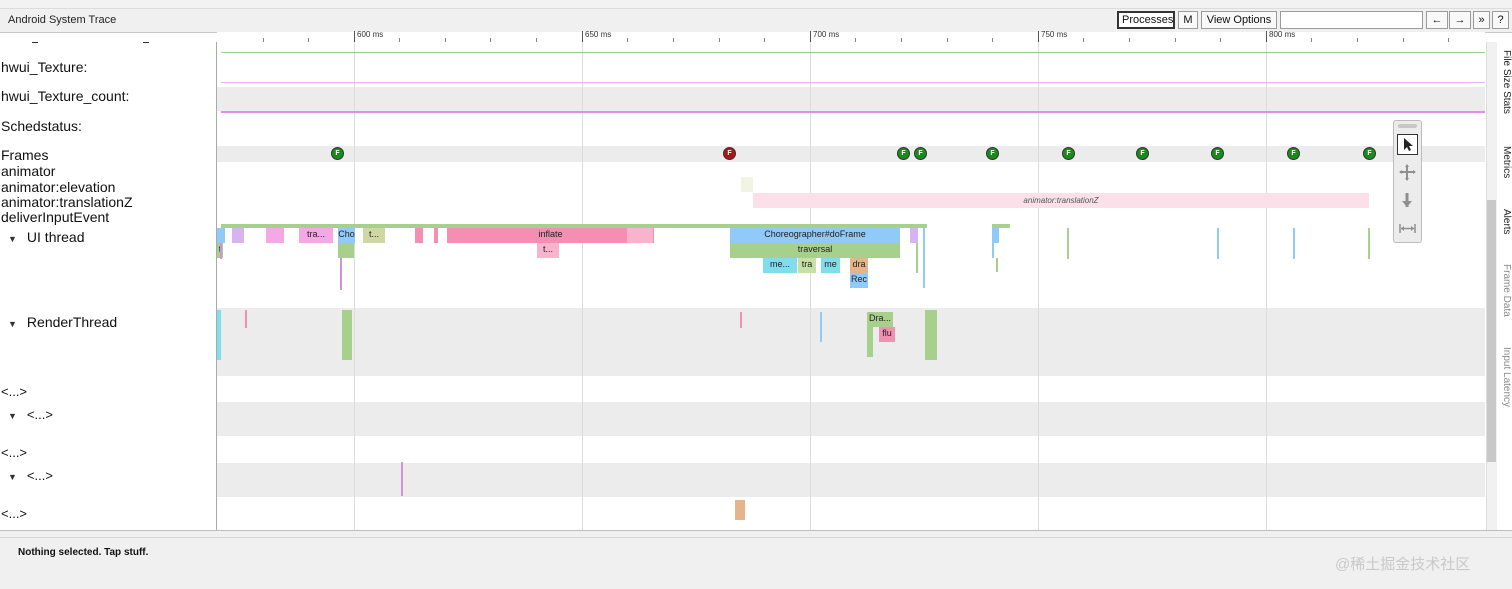 This screenshot has height=589, width=1512. What do you see at coordinates (1061, 200) in the screenshot?
I see `animator-translationz-slice: animator:translationZ` at bounding box center [1061, 200].